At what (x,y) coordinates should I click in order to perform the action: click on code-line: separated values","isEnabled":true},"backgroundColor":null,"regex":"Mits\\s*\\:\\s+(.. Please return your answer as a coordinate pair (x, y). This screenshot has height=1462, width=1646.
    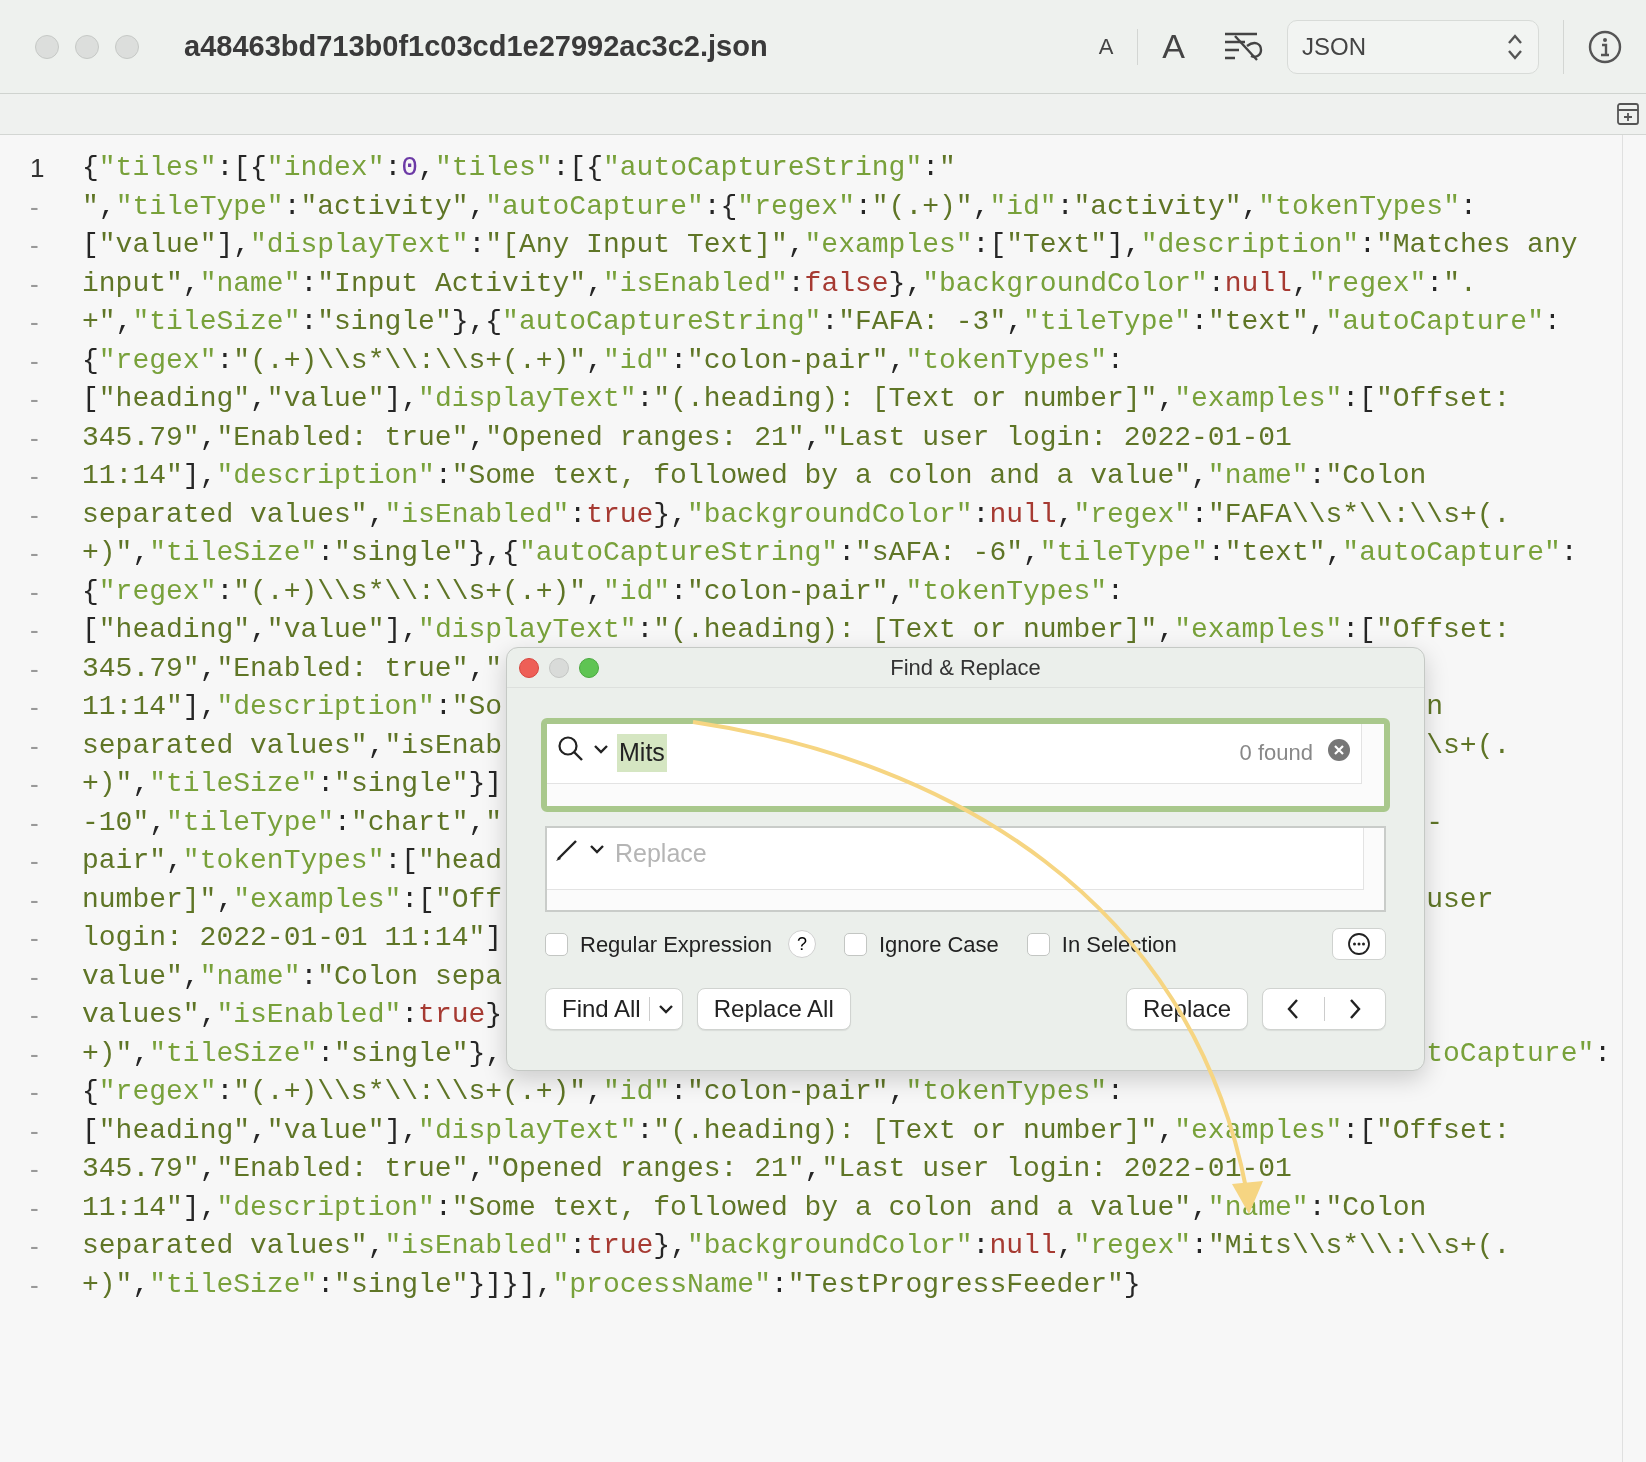
    Looking at the image, I should click on (796, 1245).